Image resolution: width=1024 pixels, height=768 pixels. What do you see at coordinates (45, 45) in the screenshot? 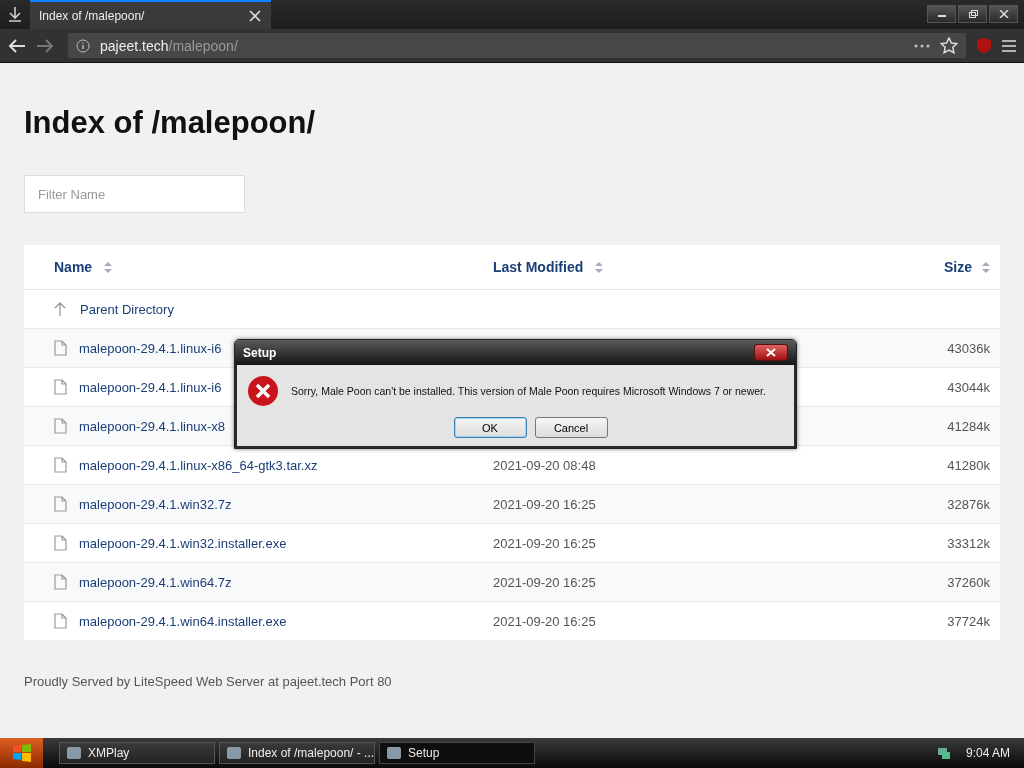
I see `forward-icon` at bounding box center [45, 45].